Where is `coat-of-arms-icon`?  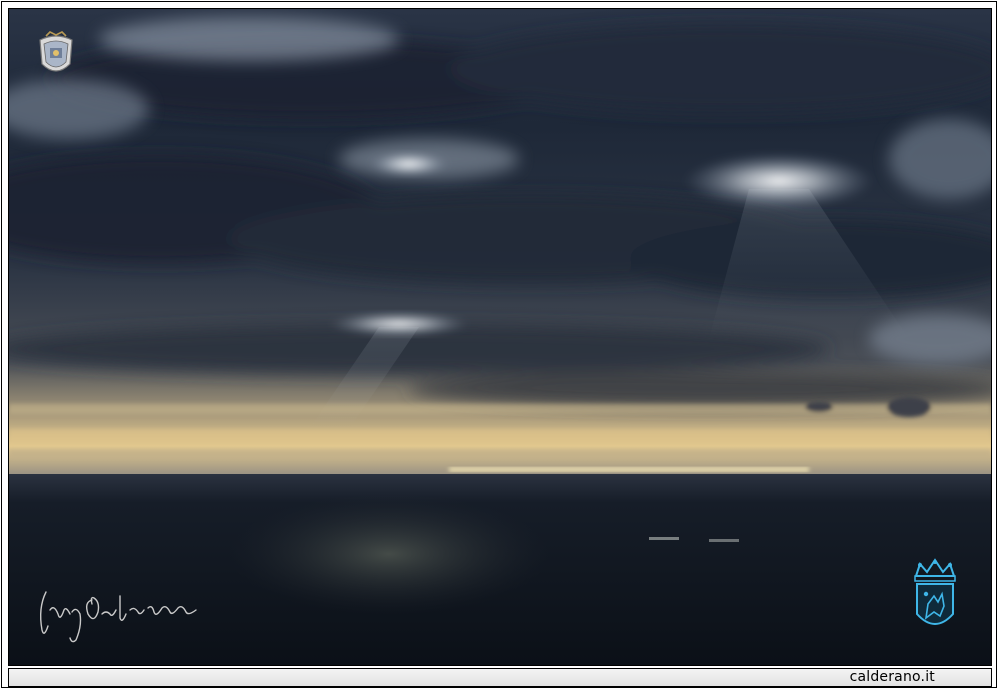 coat-of-arms-icon is located at coordinates (56, 51).